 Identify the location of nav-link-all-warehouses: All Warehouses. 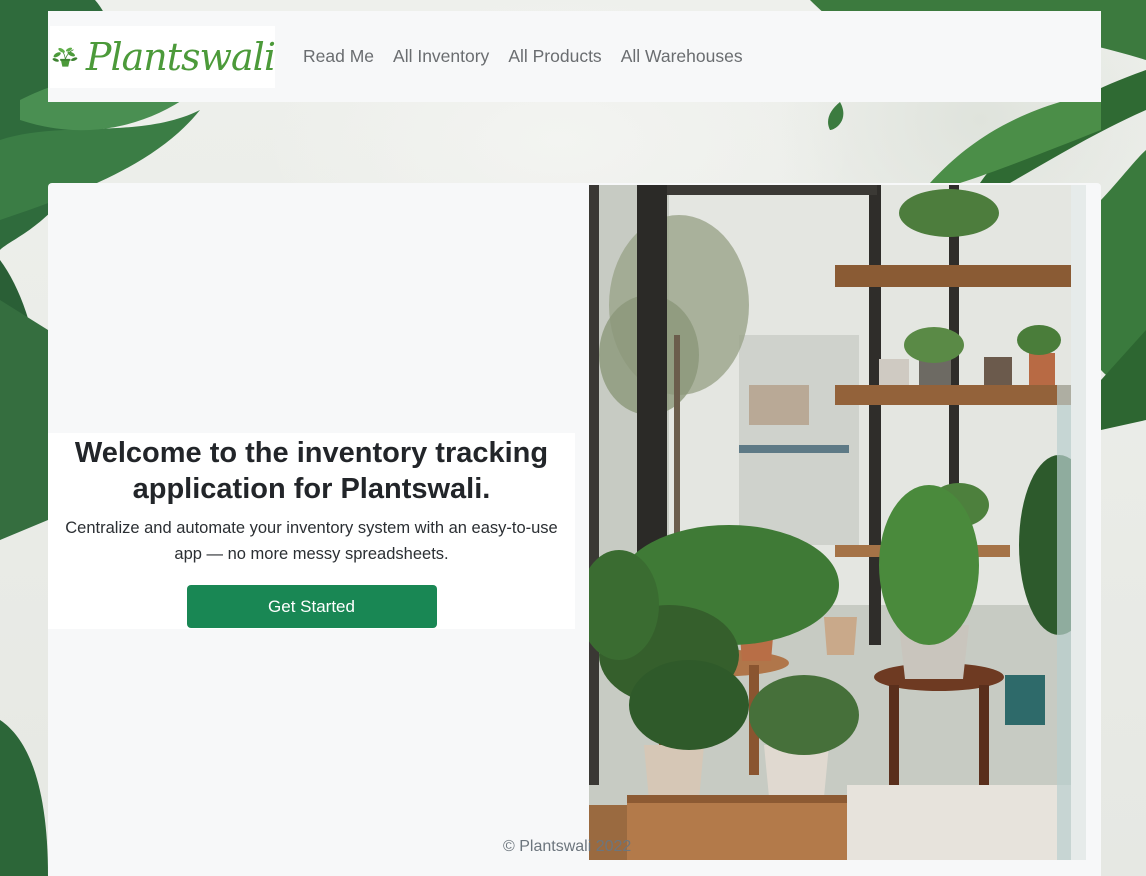
(682, 56).